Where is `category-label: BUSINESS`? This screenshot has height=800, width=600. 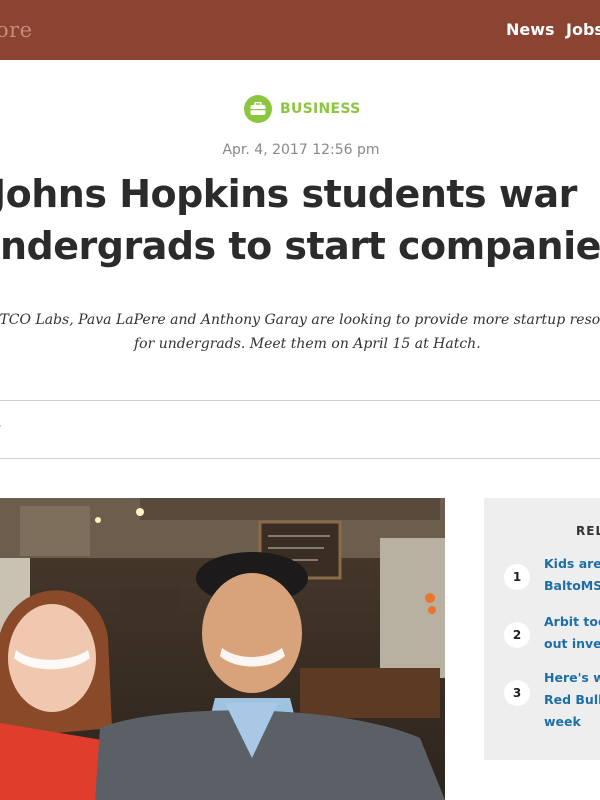 category-label: BUSINESS is located at coordinates (320, 109).